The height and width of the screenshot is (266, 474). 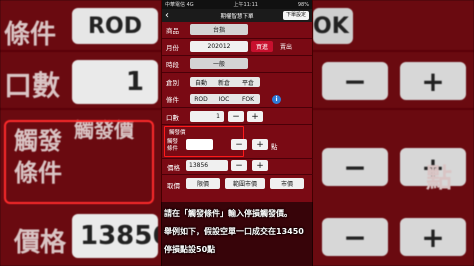 I want to click on price-label: 價格, so click(x=173, y=168).